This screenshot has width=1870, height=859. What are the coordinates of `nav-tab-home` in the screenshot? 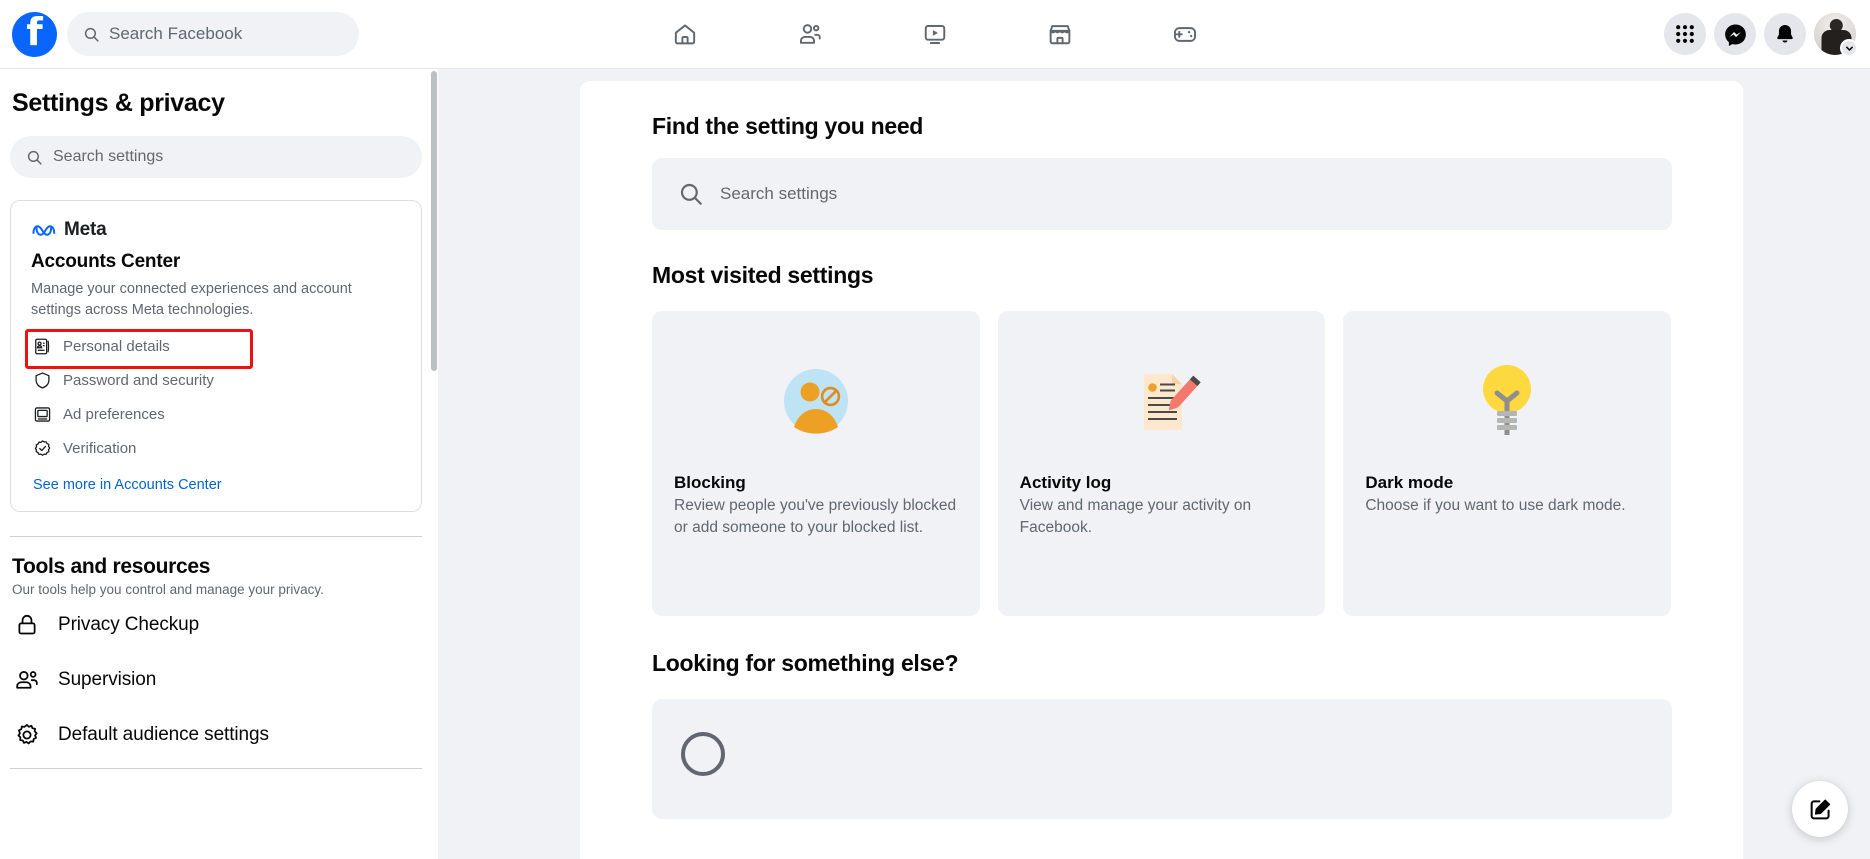 It's located at (685, 34).